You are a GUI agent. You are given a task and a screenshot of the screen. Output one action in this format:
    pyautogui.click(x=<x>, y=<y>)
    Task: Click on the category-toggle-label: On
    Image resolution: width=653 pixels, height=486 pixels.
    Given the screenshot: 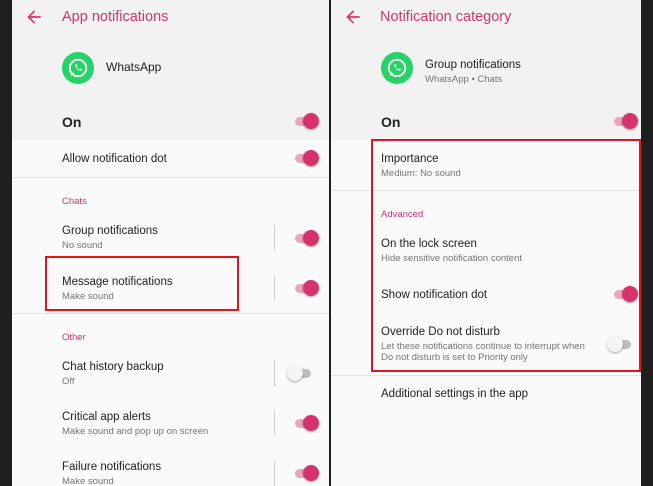 What is the action you would take?
    pyautogui.click(x=391, y=122)
    